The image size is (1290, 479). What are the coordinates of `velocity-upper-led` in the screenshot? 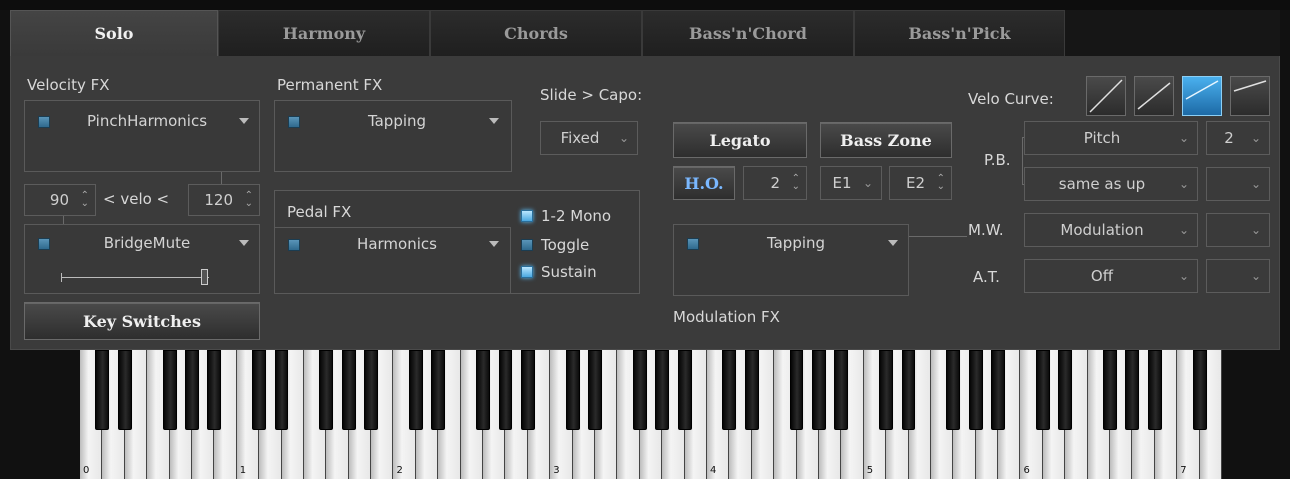 It's located at (44, 122).